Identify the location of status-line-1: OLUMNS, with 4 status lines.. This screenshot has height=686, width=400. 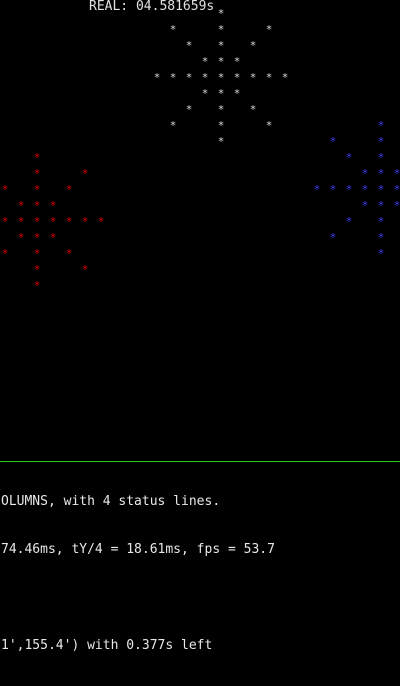
(111, 501).